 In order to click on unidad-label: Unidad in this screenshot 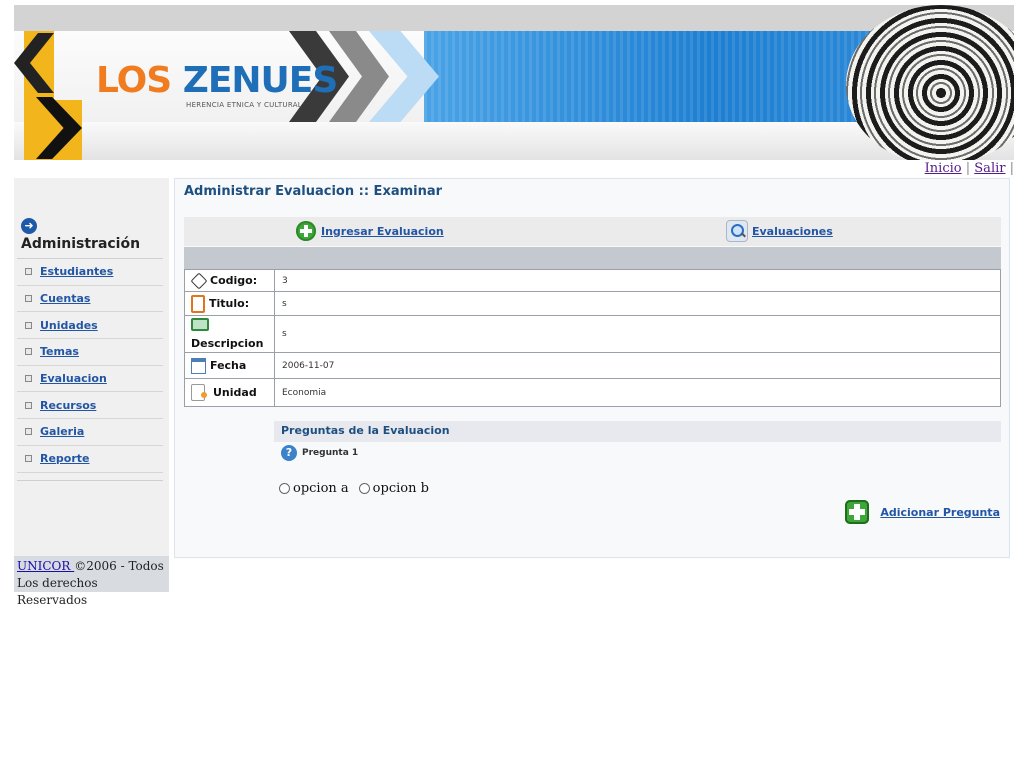, I will do `click(235, 392)`.